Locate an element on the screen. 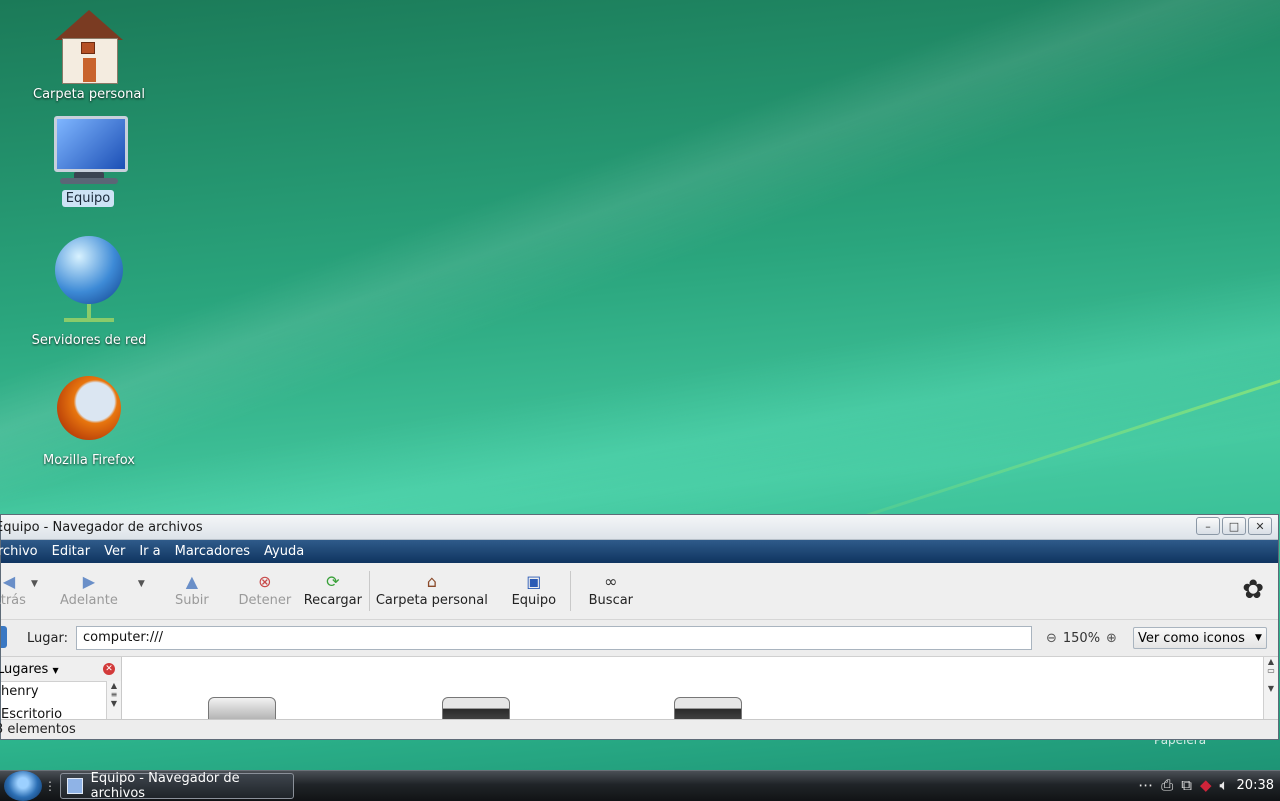 This screenshot has height=801, width=1280. window-title: Equipo - Navegador de archivos is located at coordinates (101, 527).